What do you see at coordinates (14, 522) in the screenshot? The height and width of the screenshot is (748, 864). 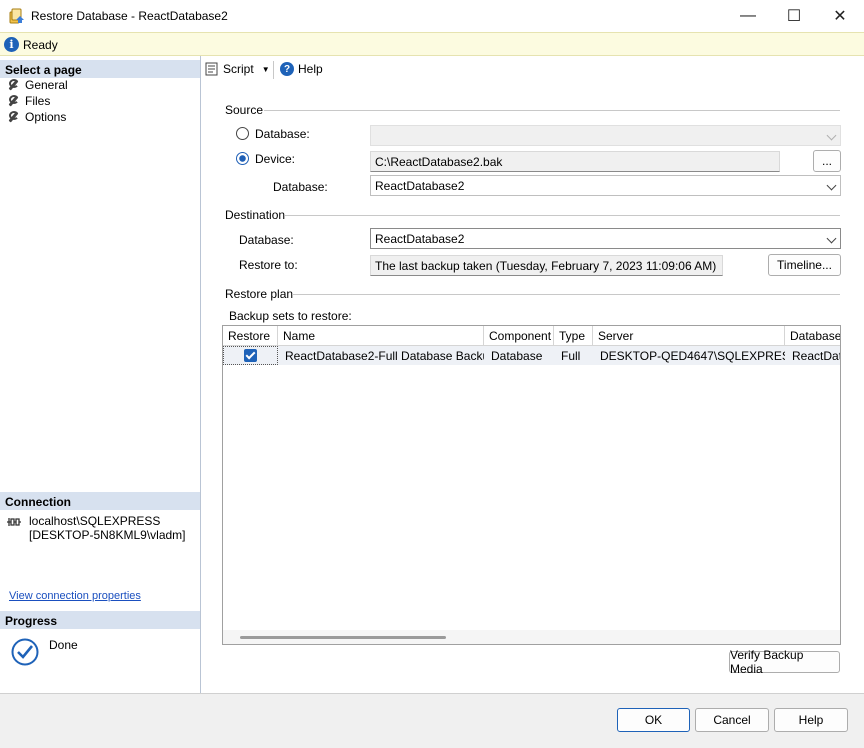 I see `connection-plug-icon` at bounding box center [14, 522].